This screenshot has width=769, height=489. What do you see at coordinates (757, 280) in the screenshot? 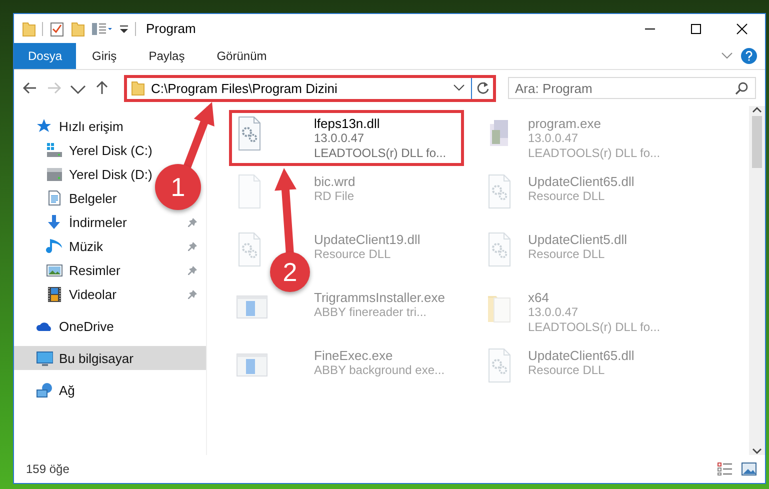
I see `scrollbar` at bounding box center [757, 280].